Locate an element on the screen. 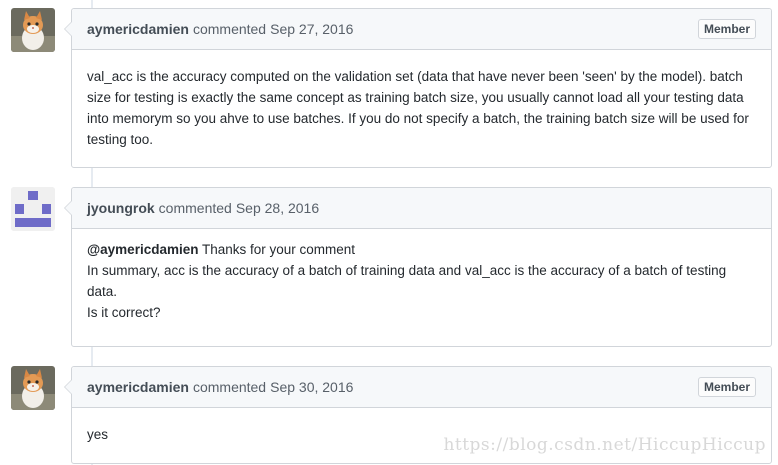 The height and width of the screenshot is (465, 778). user-mention-link: @aymericdamien is located at coordinates (142, 249).